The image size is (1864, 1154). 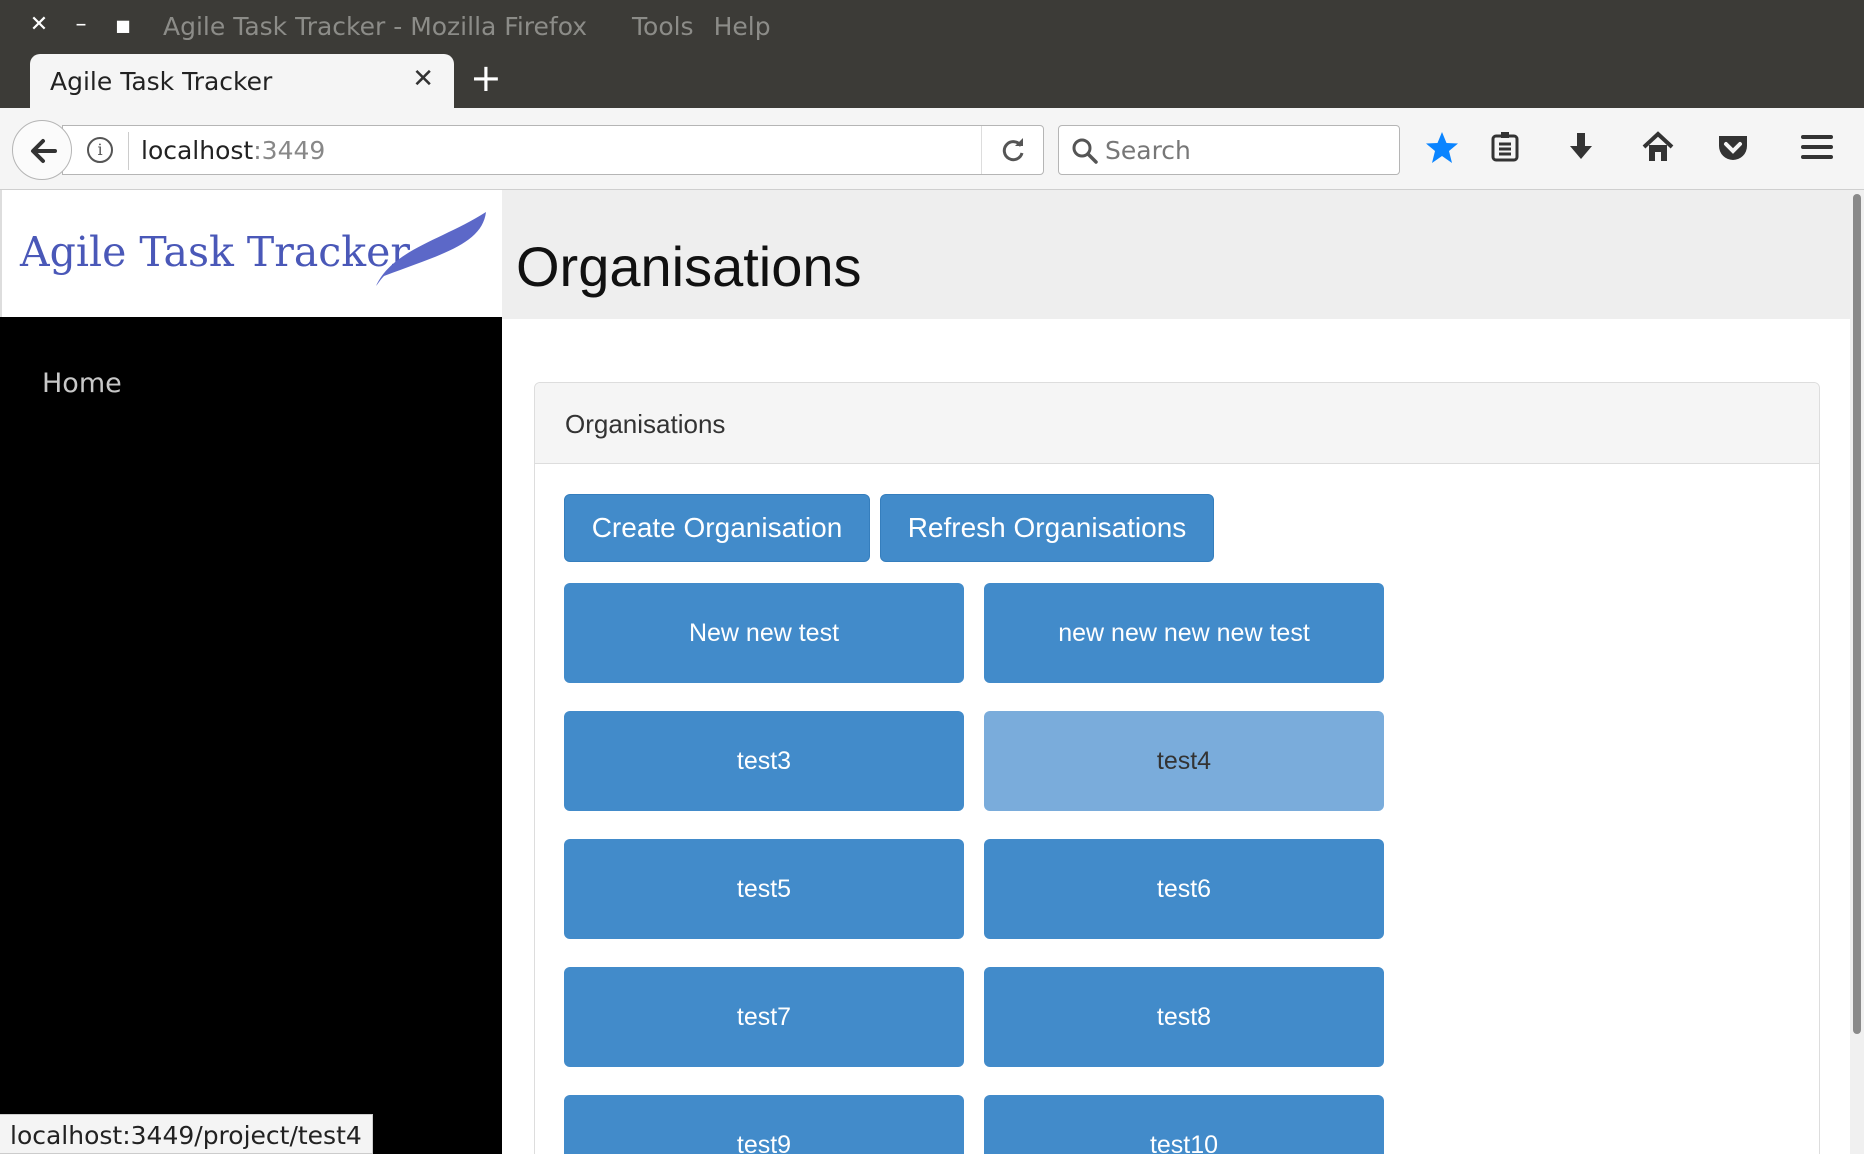 I want to click on logo-text: Agile Task Tracker, so click(x=215, y=252).